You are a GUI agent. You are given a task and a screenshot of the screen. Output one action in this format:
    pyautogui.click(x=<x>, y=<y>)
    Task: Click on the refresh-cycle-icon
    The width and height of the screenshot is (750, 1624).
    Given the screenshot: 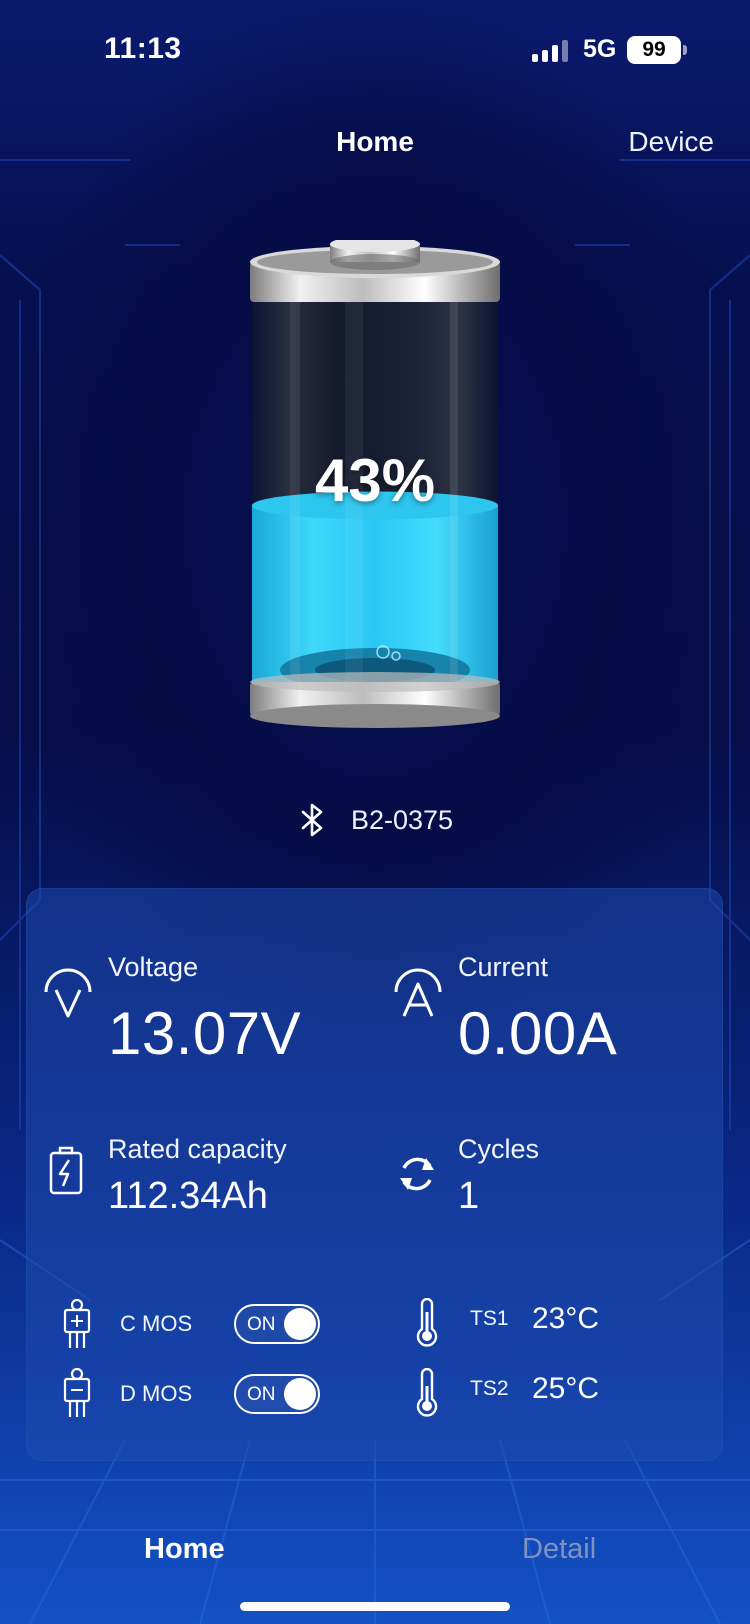 What is the action you would take?
    pyautogui.click(x=417, y=1174)
    